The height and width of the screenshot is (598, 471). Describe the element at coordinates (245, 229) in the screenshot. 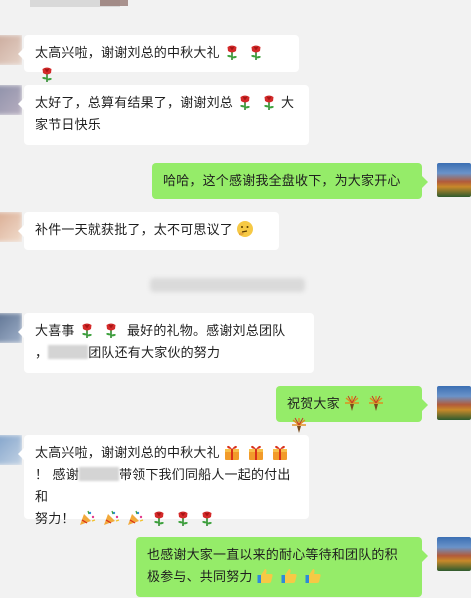

I see `thinking-face-icon` at that location.